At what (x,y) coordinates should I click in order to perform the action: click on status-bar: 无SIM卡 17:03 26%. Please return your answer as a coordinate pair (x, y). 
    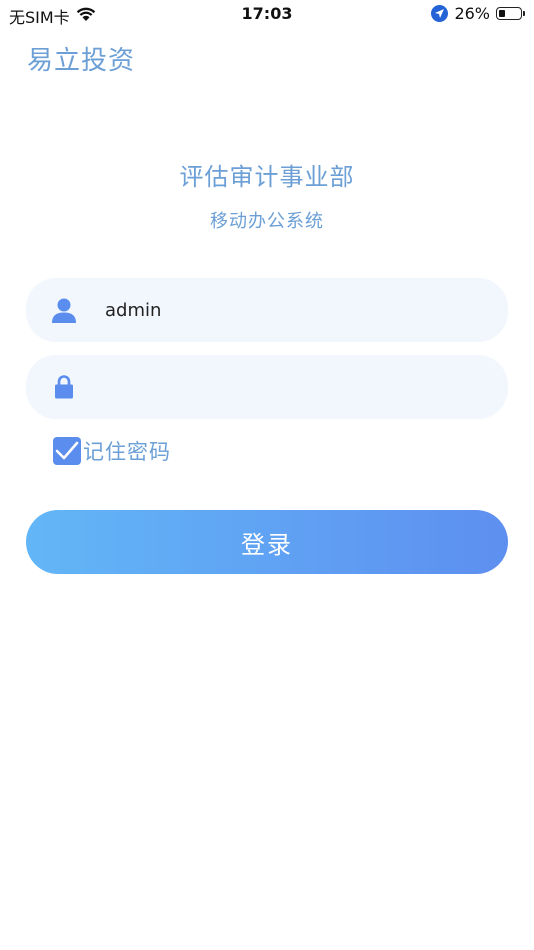
    Looking at the image, I should click on (267, 14).